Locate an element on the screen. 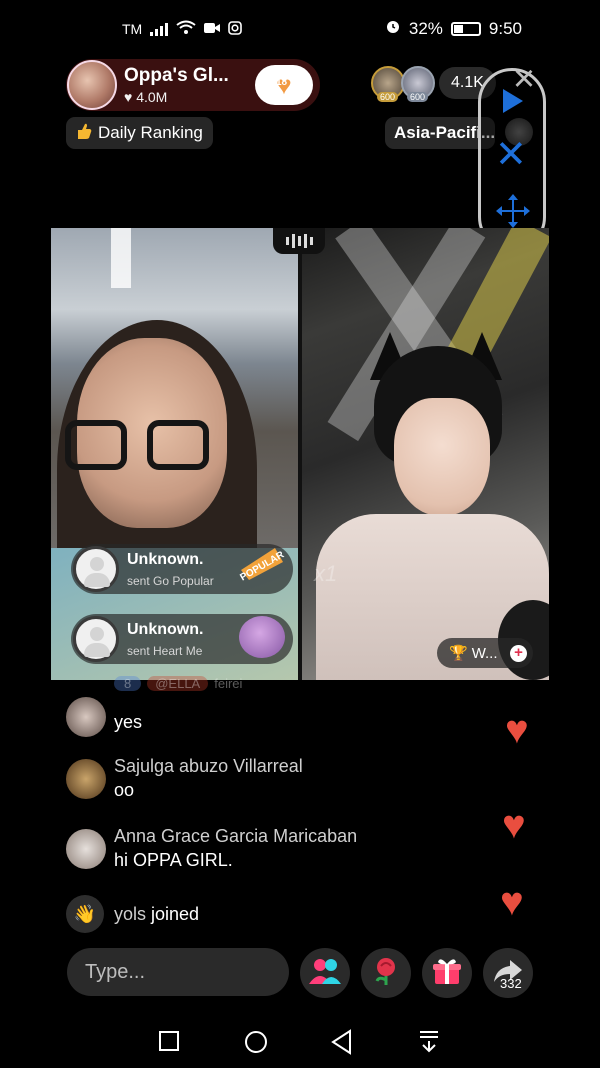 Image resolution: width=600 pixels, height=1068 pixels. android-nav-bar is located at coordinates (300, 1041).